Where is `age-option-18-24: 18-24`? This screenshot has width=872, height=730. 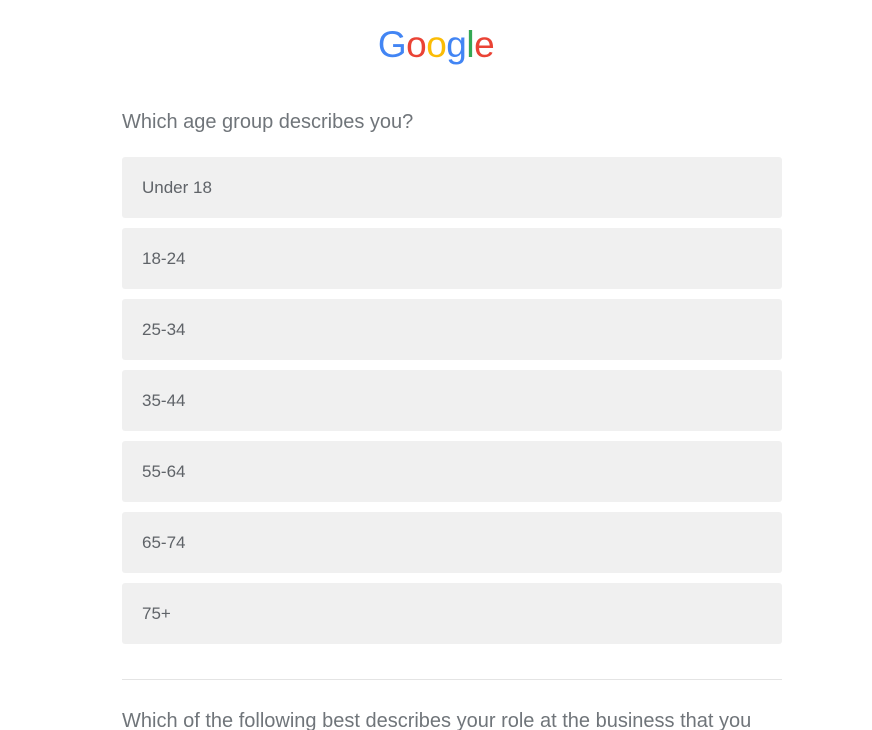 age-option-18-24: 18-24 is located at coordinates (452, 258).